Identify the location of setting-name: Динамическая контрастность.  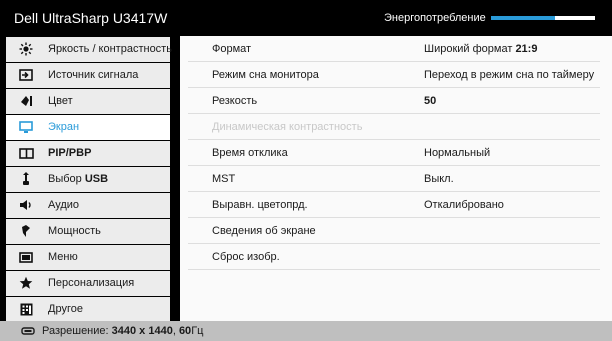
(287, 127).